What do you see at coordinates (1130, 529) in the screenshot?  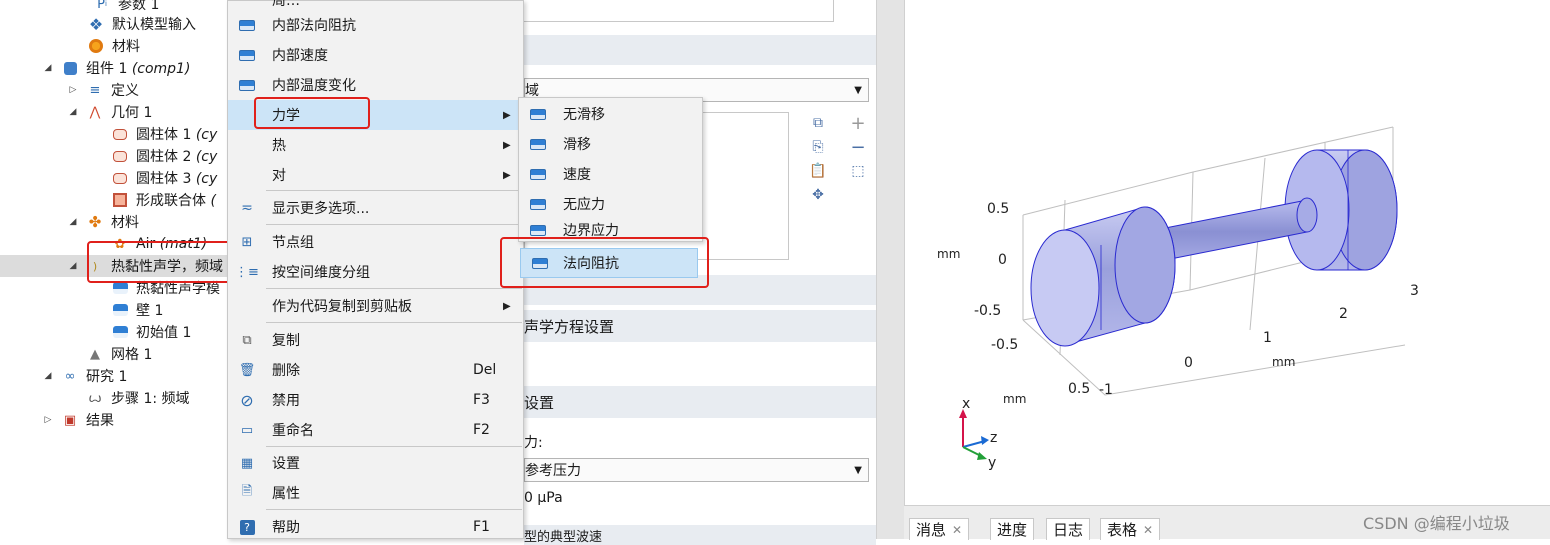 I see `tab-table: 表格 ✕` at bounding box center [1130, 529].